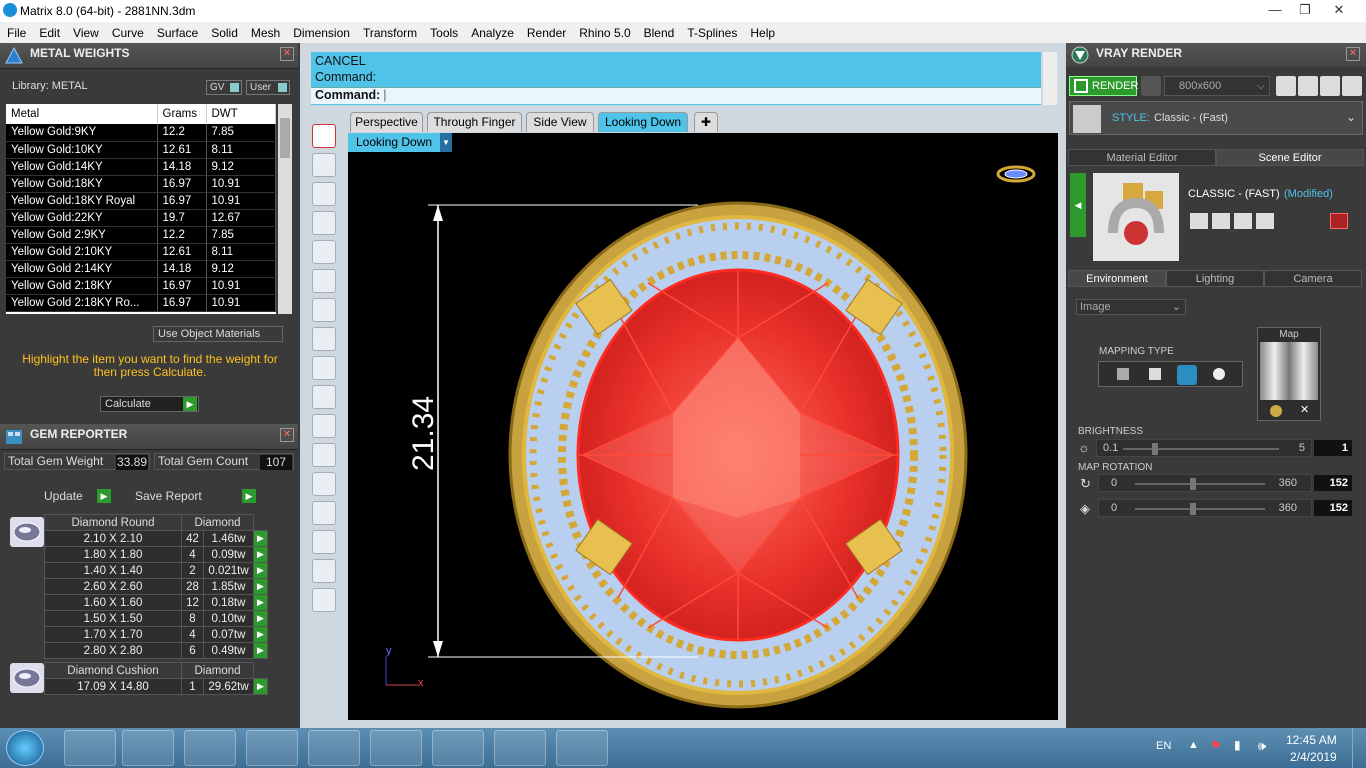 The image size is (1366, 768). Describe the element at coordinates (1123, 374) in the screenshot. I see `mapping-plane-icon` at that location.